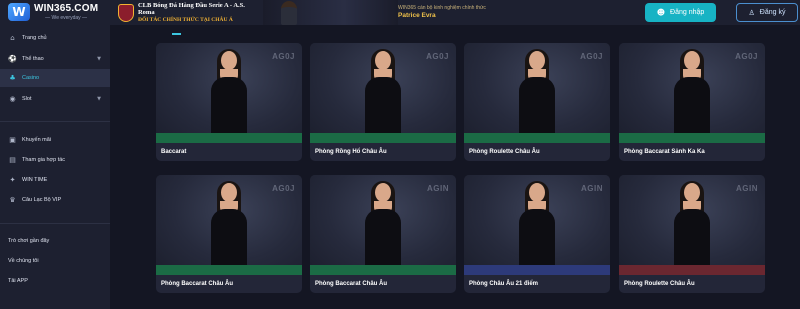 Image resolution: width=800 pixels, height=309 pixels. What do you see at coordinates (35, 180) in the screenshot?
I see `sidebar-item-label: WIN TIME` at bounding box center [35, 180].